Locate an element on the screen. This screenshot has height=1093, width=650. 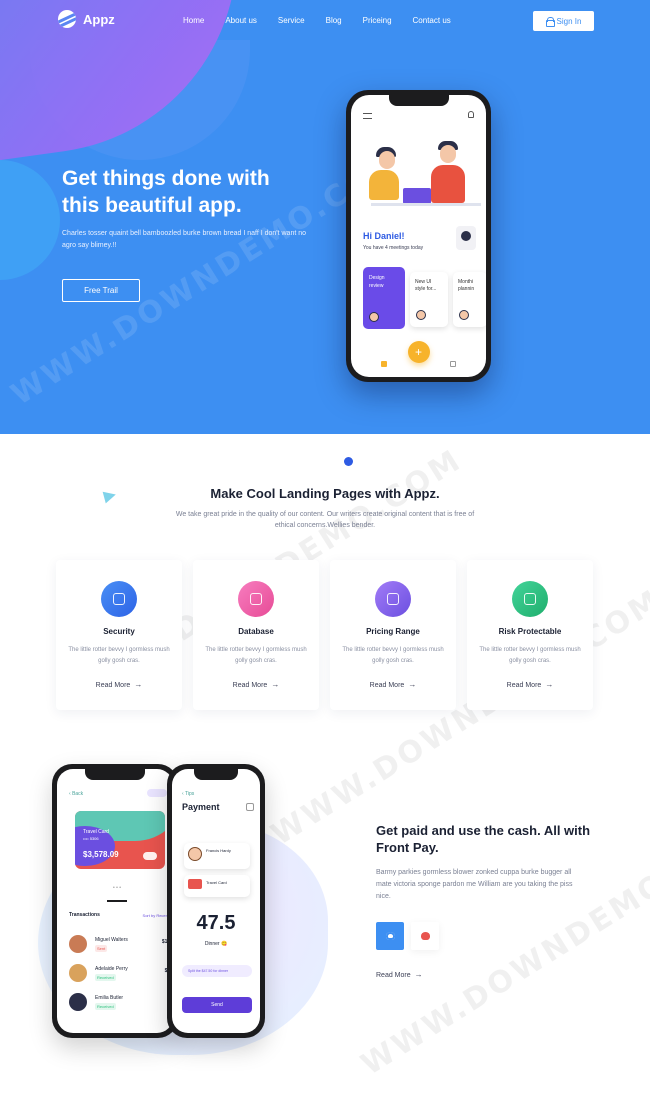
meeting-card-title: review is located at coordinates (376, 286).